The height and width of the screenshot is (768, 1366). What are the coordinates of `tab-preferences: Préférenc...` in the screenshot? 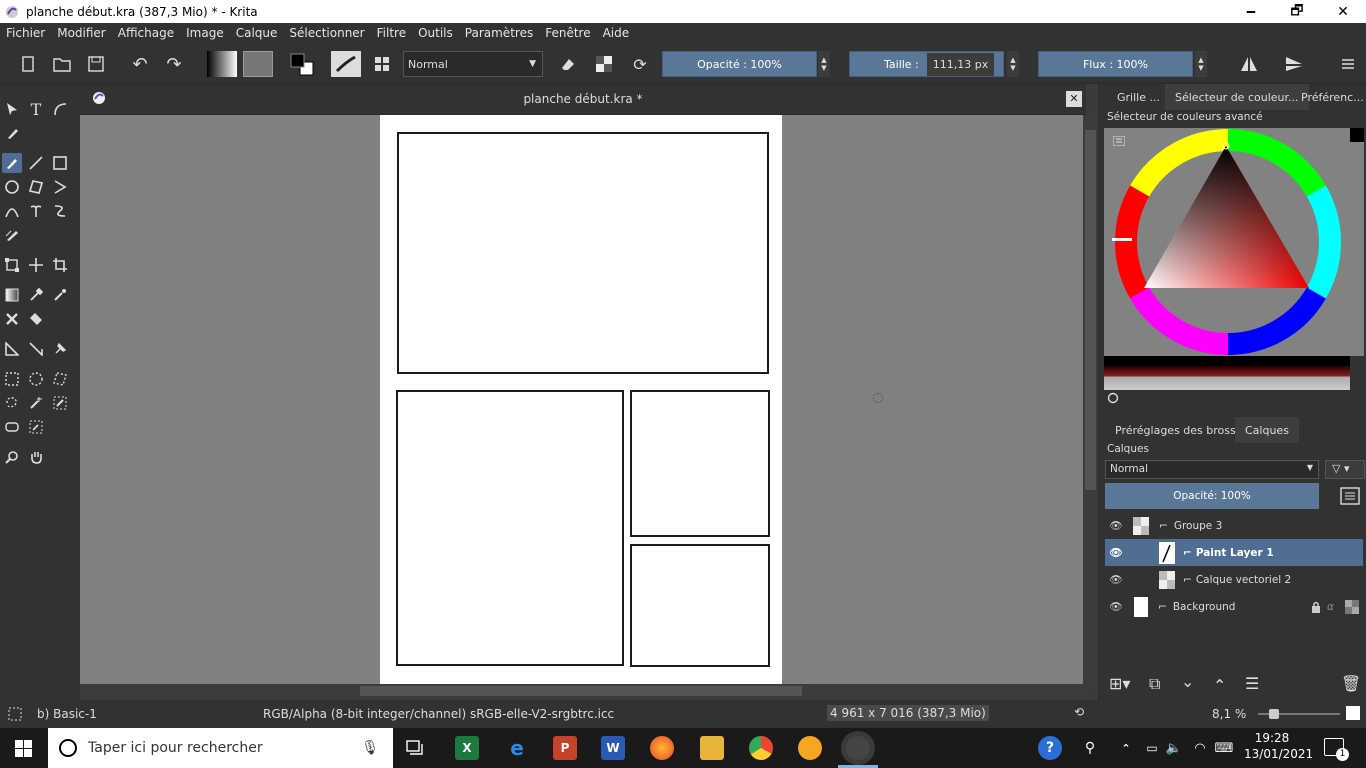 It's located at (1328, 97).